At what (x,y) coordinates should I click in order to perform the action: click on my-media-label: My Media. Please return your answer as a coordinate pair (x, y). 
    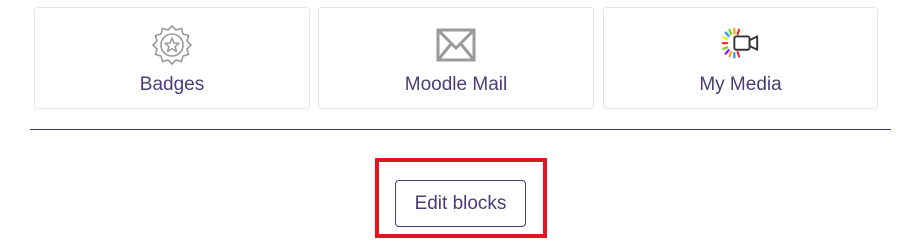
    Looking at the image, I should click on (740, 84).